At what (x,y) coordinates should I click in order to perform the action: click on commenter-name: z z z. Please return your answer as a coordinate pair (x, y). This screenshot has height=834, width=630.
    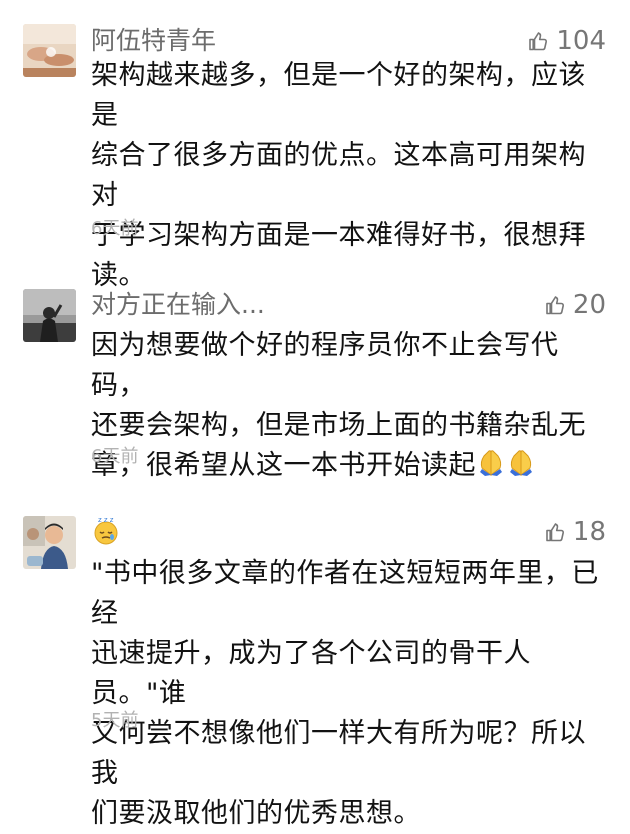
    Looking at the image, I should click on (106, 530).